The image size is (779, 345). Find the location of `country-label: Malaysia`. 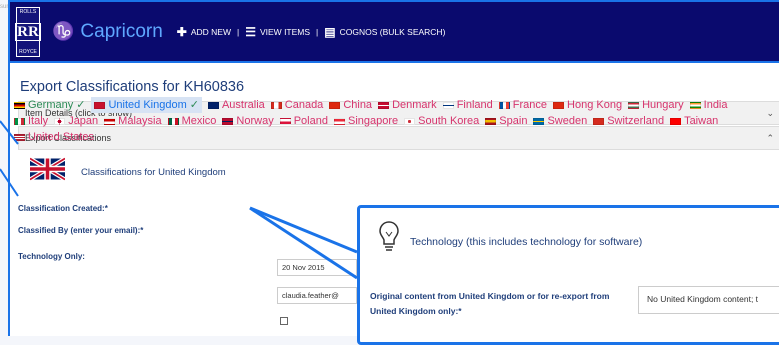

country-label: Malaysia is located at coordinates (140, 121).